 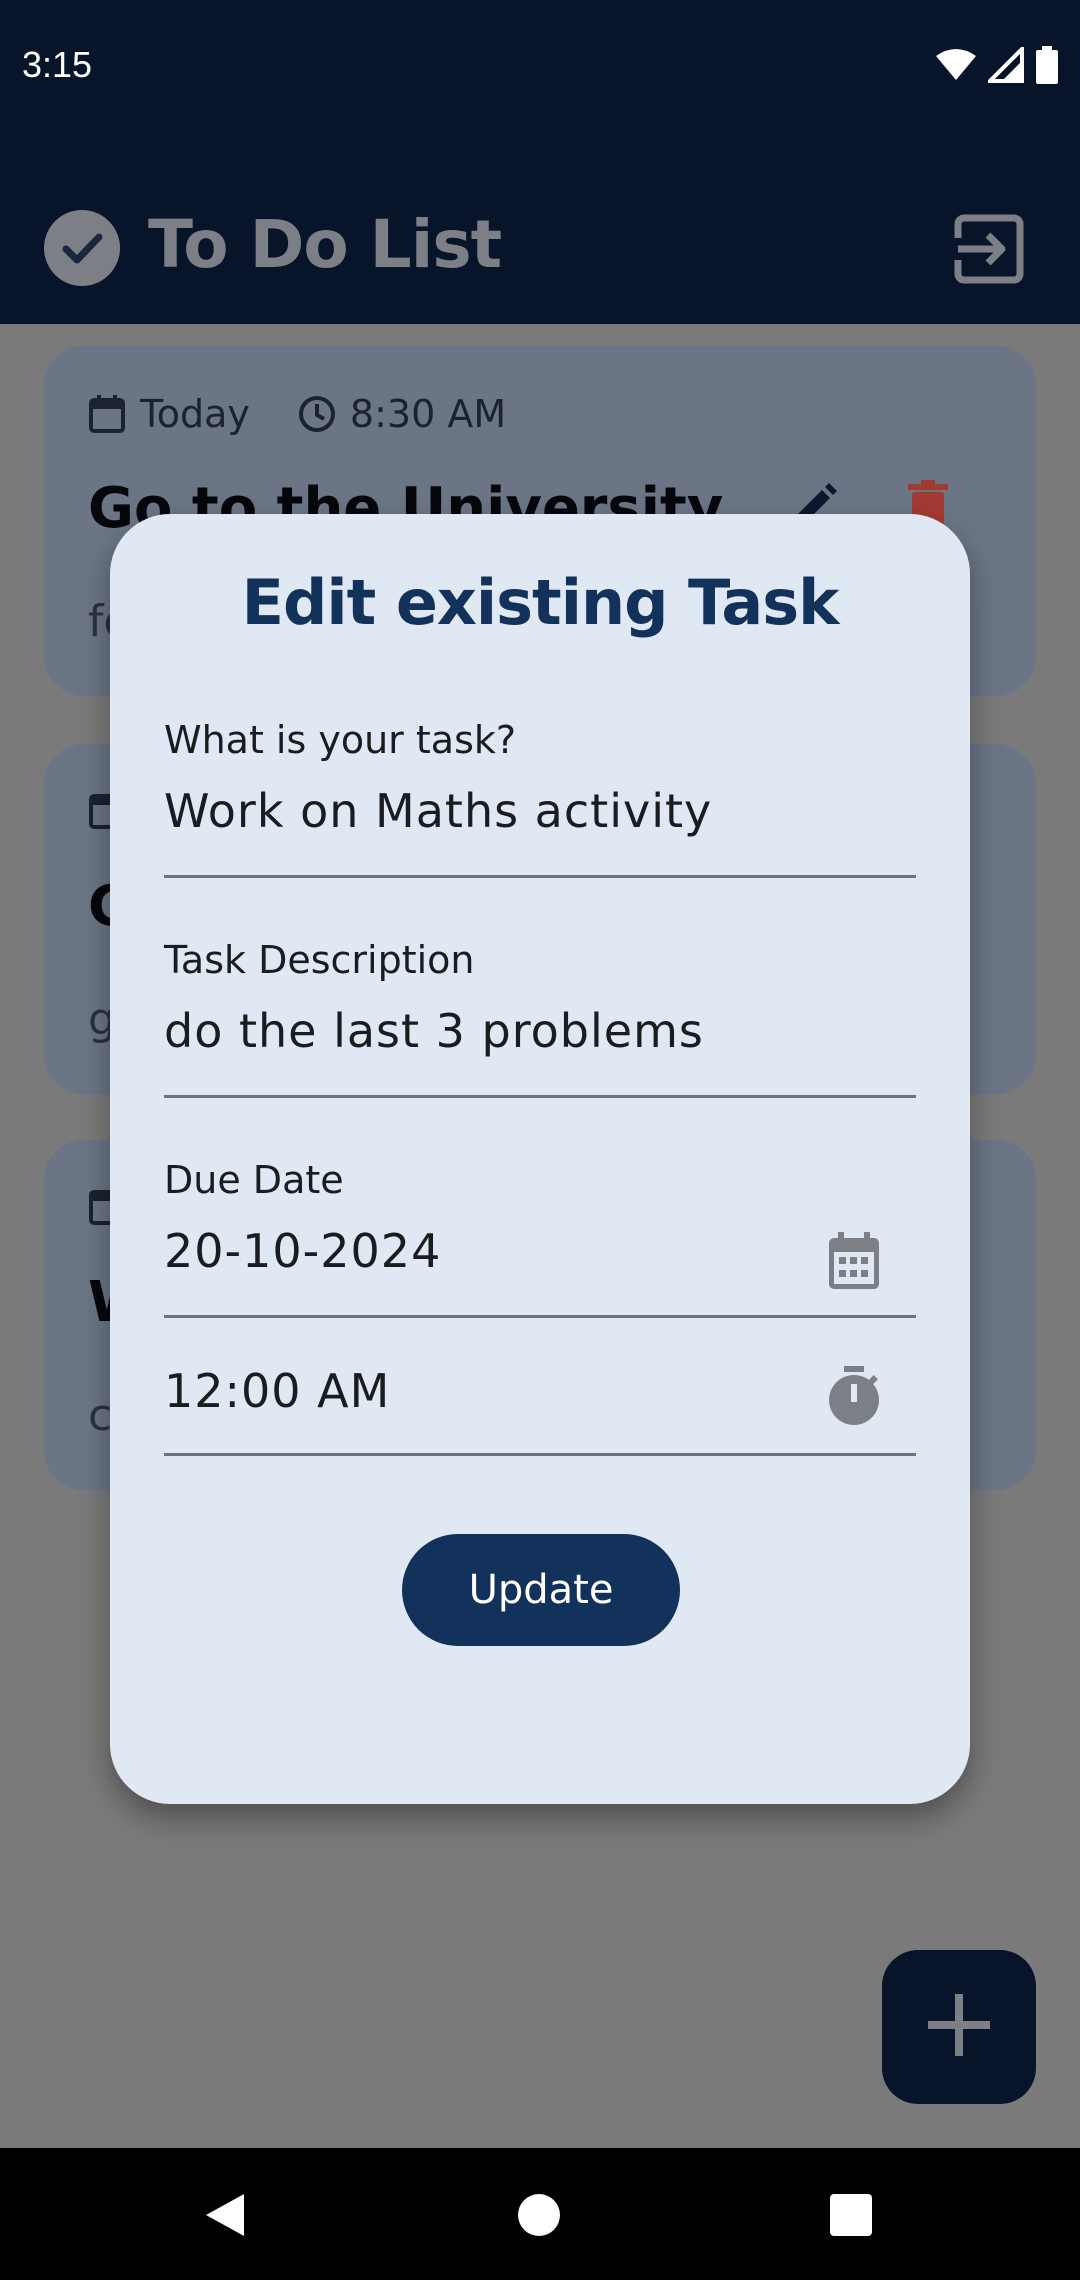 What do you see at coordinates (540, 230) in the screenshot?
I see `app-bar: To Do List` at bounding box center [540, 230].